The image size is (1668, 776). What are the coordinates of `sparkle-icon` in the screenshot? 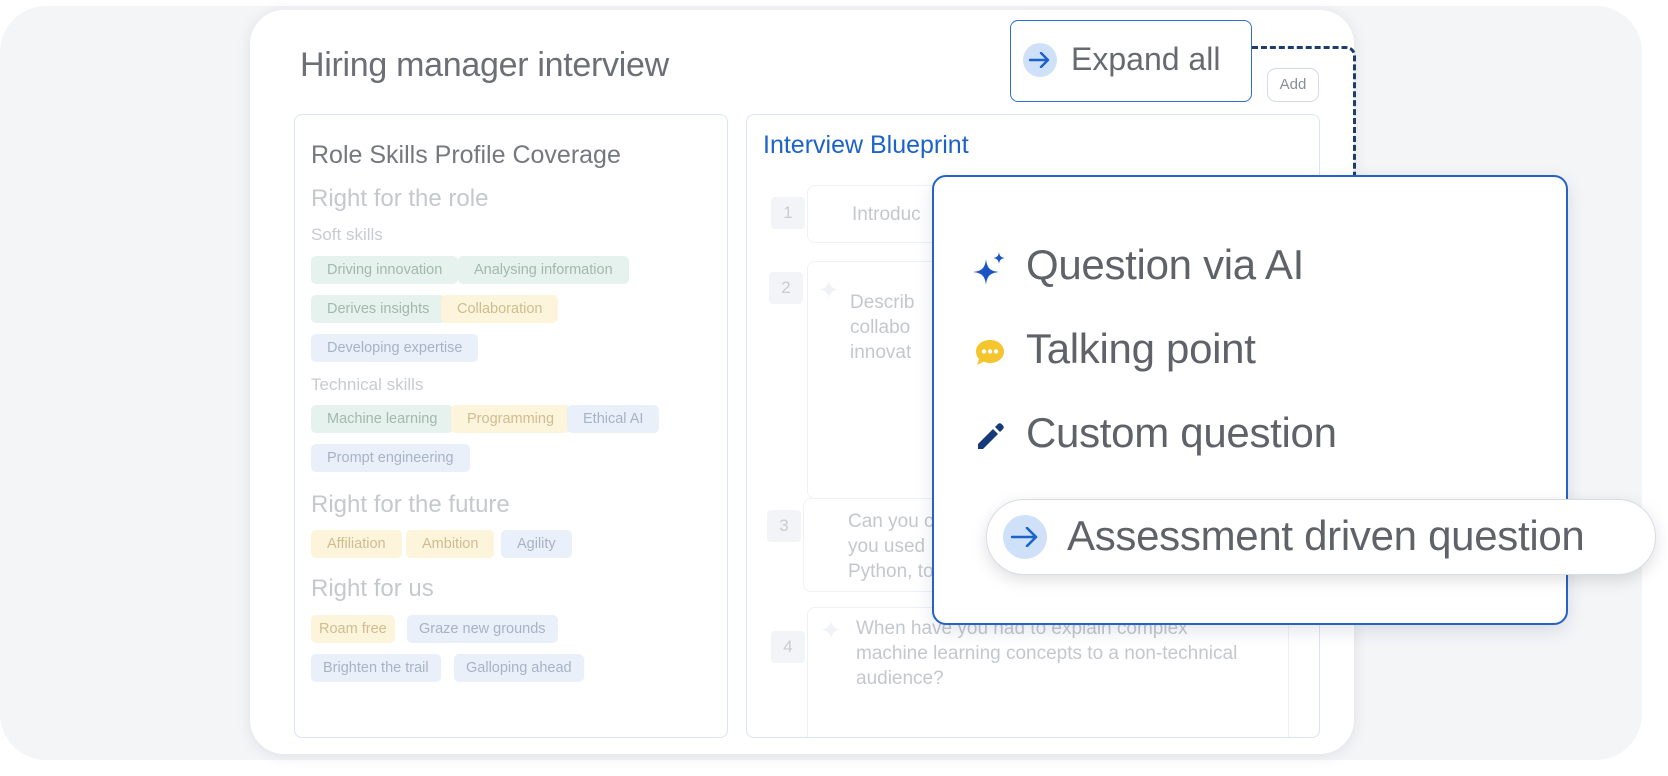 It's located at (990, 269).